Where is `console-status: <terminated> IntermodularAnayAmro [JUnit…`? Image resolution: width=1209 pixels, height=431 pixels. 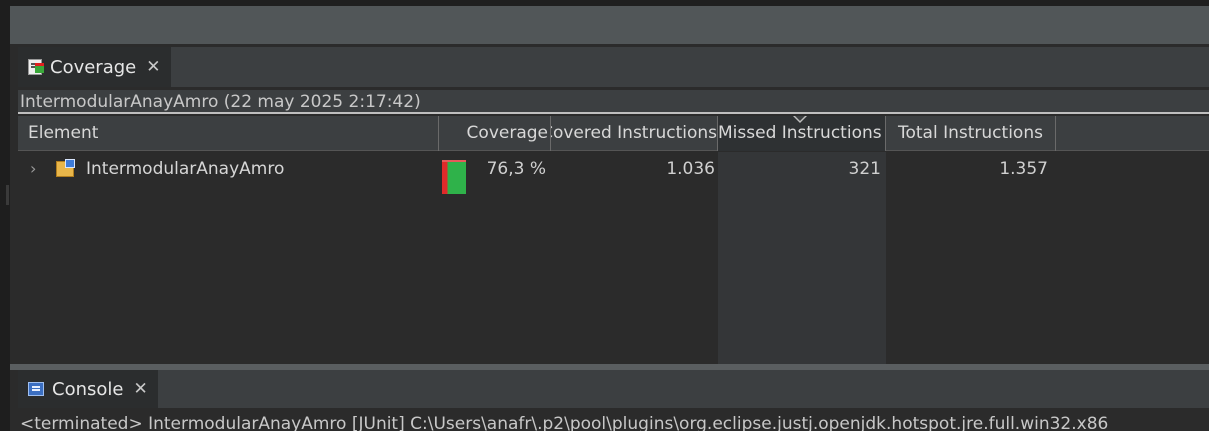
console-status: <terminated> IntermodularAnayAmro [JUnit… is located at coordinates (613, 419).